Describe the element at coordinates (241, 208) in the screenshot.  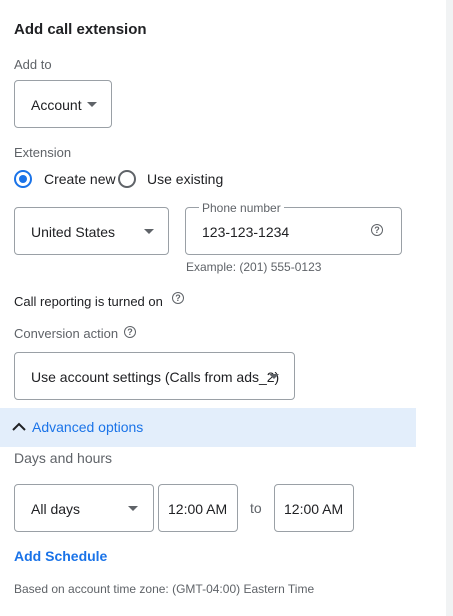
I see `phone-number-label: Phone number` at that location.